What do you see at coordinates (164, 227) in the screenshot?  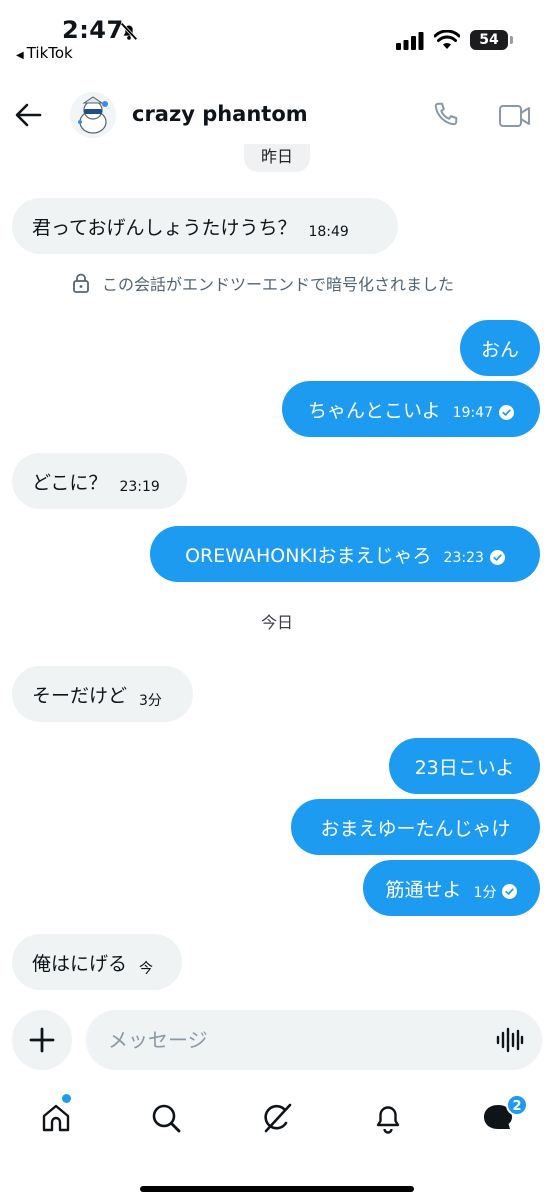 I see `message-text: 君っておげんしょうたけうち？` at bounding box center [164, 227].